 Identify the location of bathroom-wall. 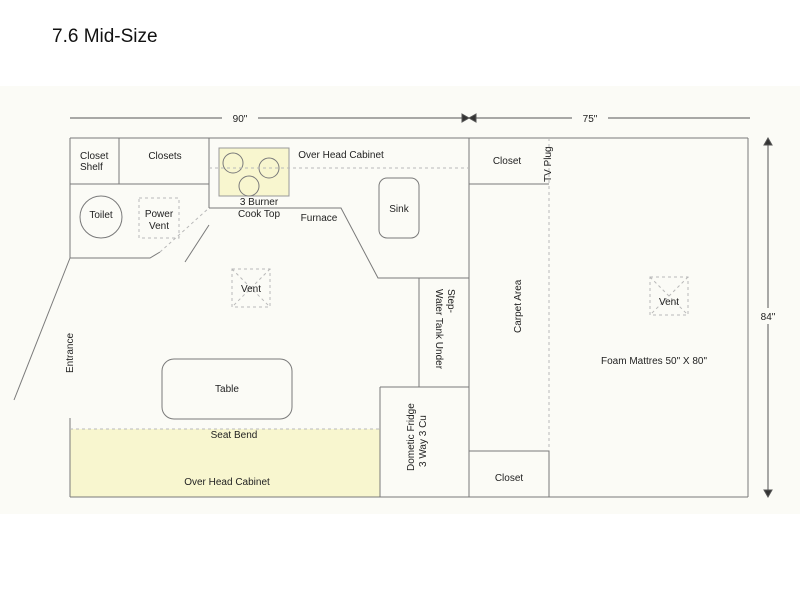
(115, 255).